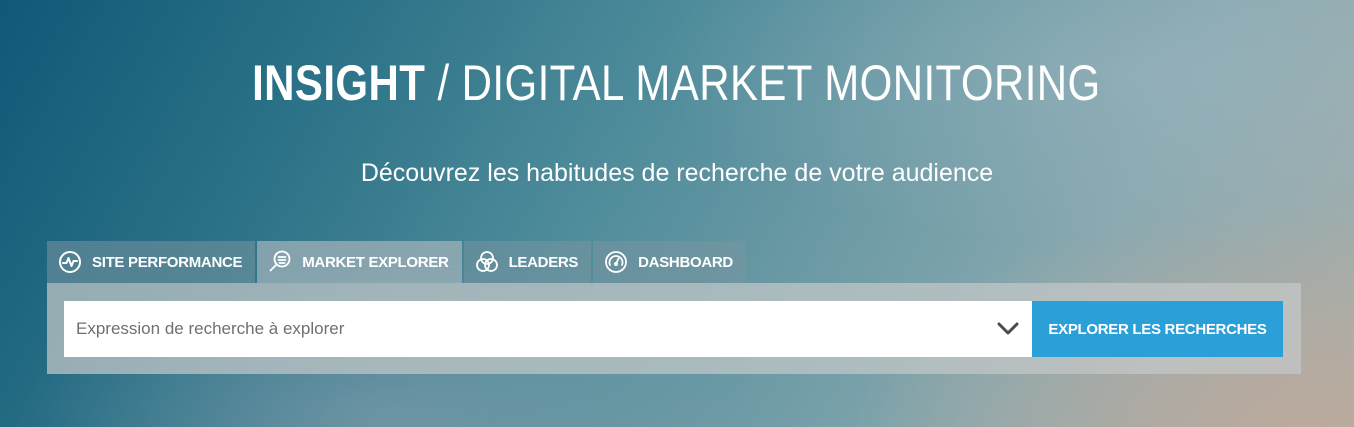  I want to click on gauge-icon, so click(616, 262).